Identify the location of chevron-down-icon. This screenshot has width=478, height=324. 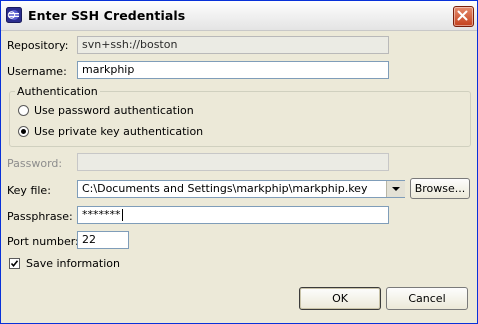
(396, 189).